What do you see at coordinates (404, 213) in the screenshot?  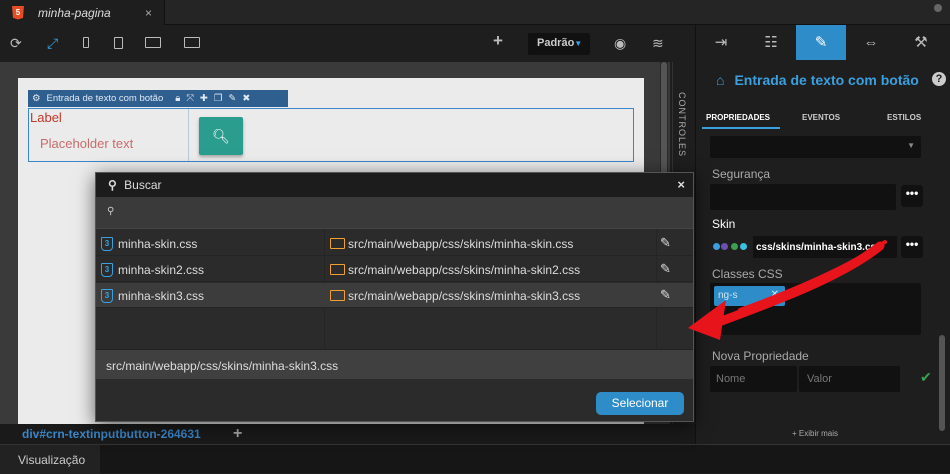 I see `search-input` at bounding box center [404, 213].